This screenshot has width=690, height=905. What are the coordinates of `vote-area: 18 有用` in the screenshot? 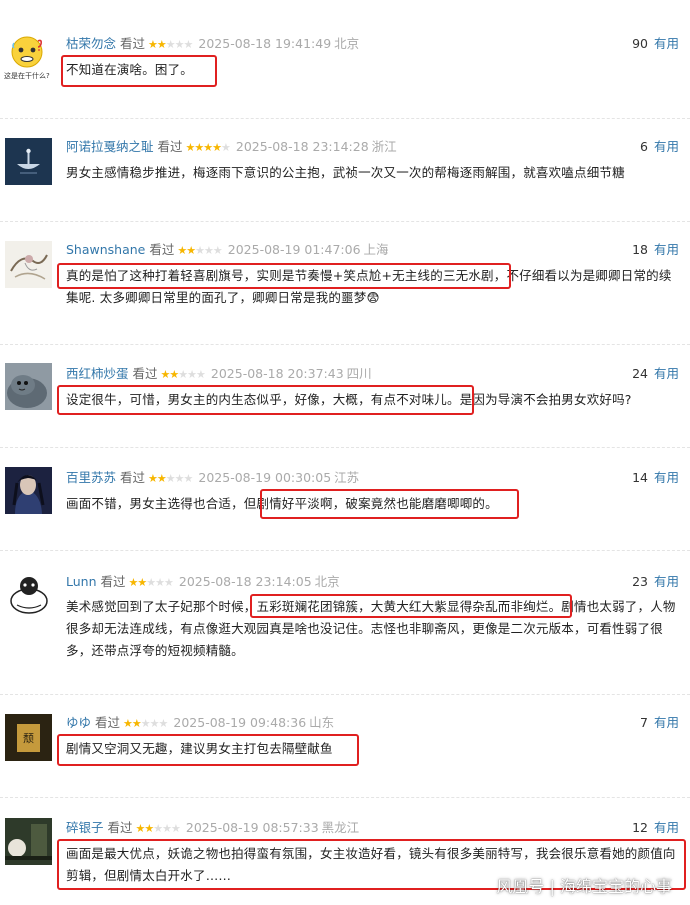 It's located at (655, 250).